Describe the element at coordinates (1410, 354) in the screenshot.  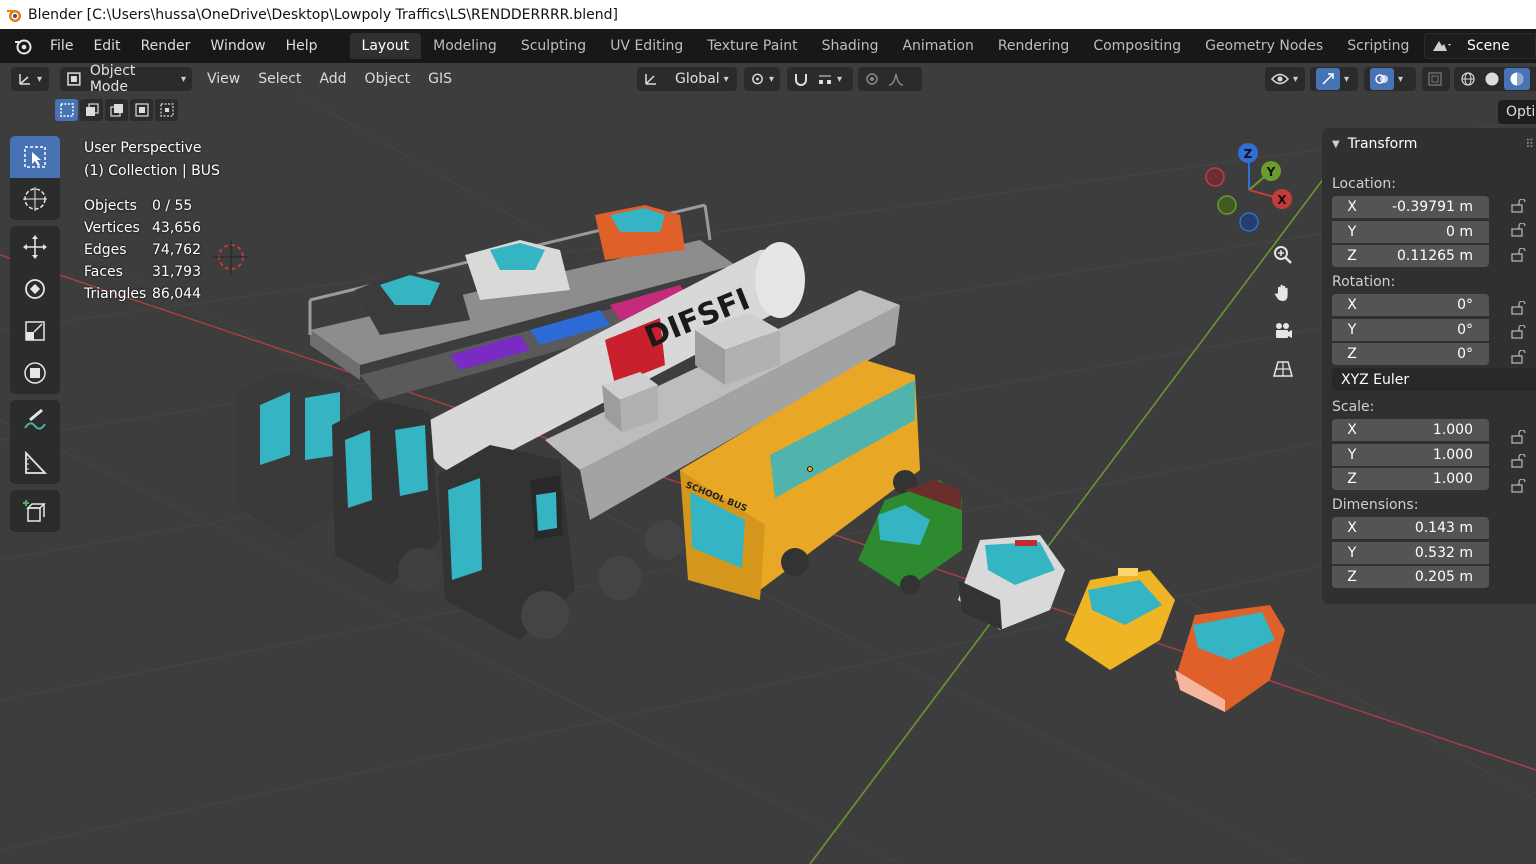
I see `rotation-z-field: Z 0°` at that location.